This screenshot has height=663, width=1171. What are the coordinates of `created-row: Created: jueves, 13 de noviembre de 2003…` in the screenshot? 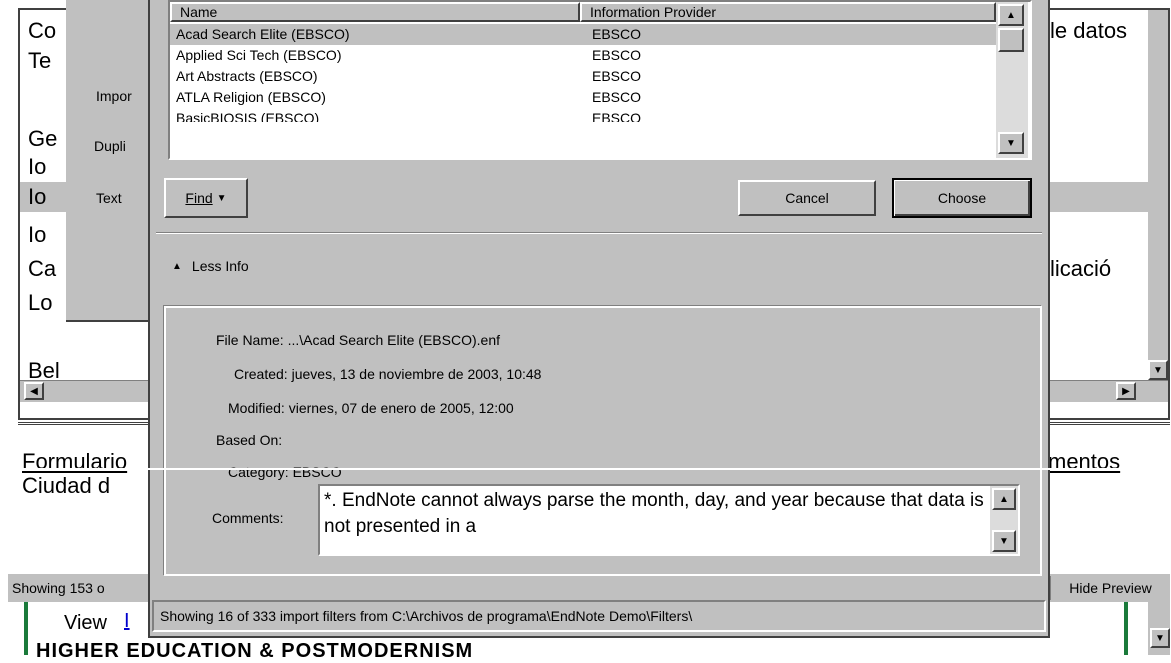 It's located at (387, 374).